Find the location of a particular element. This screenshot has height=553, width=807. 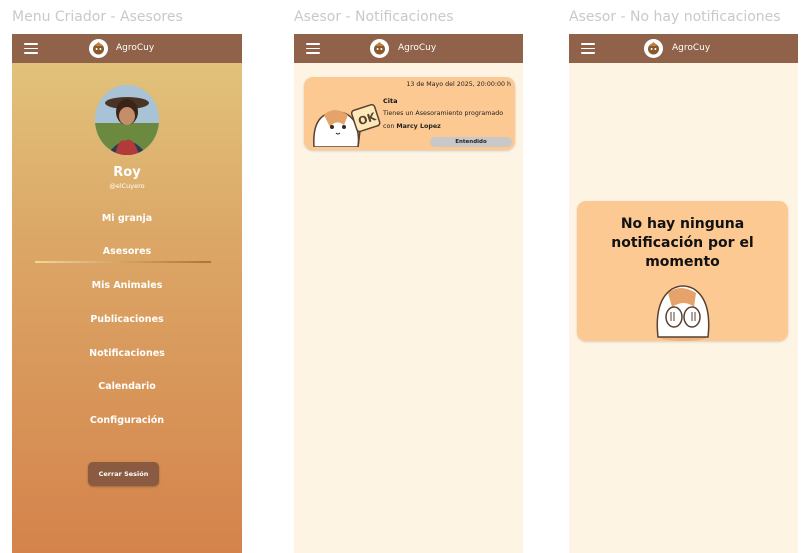

menu-item-publicaciones: Publicaciones is located at coordinates (127, 319).